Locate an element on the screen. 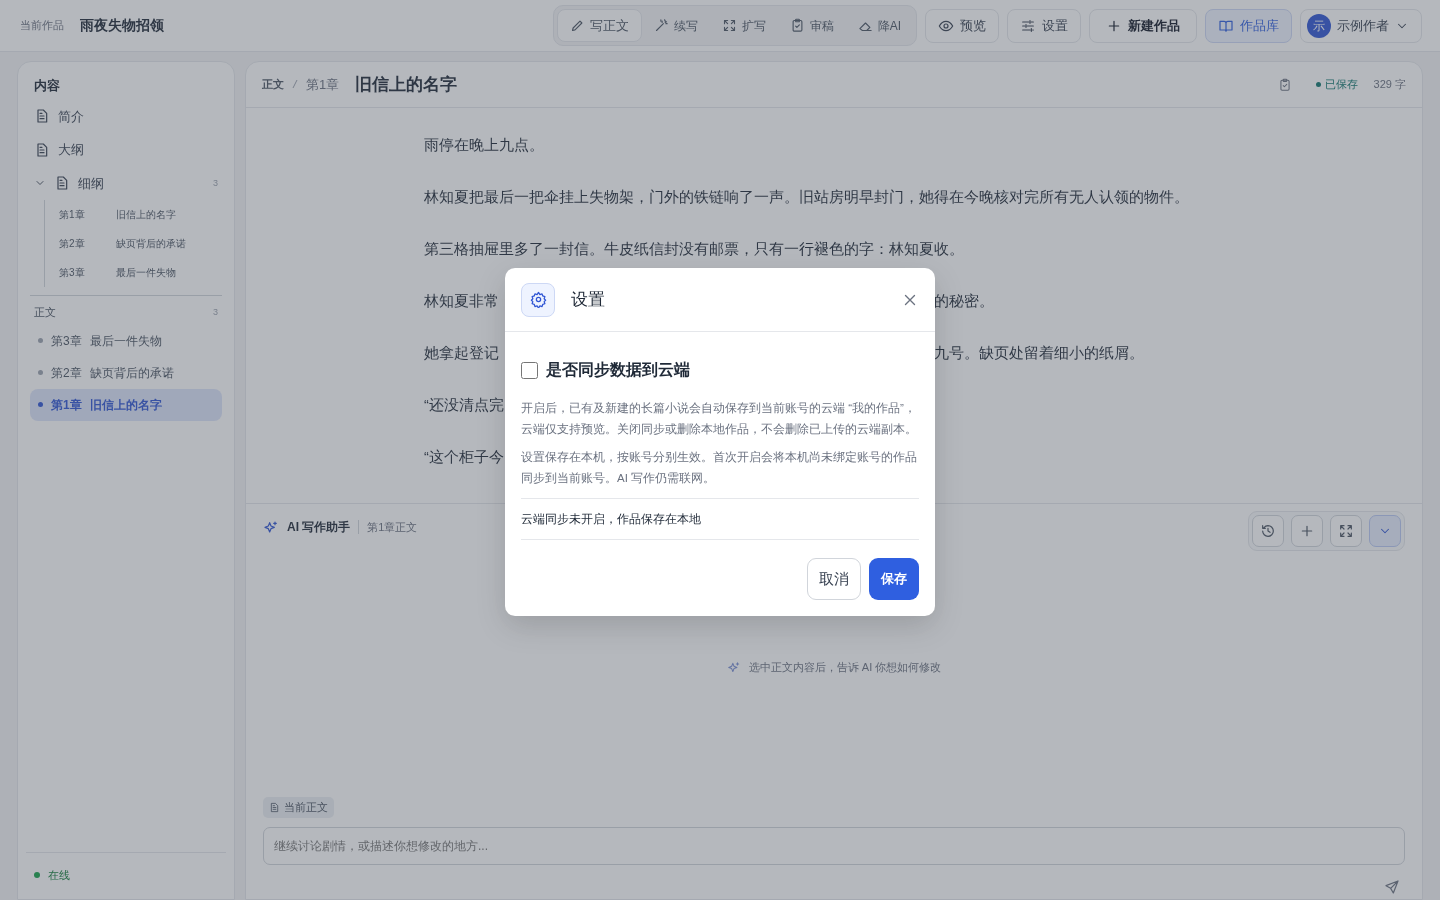 This screenshot has width=1440, height=900. chapter-item: 第1章 旧信上的名字 is located at coordinates (126, 404).